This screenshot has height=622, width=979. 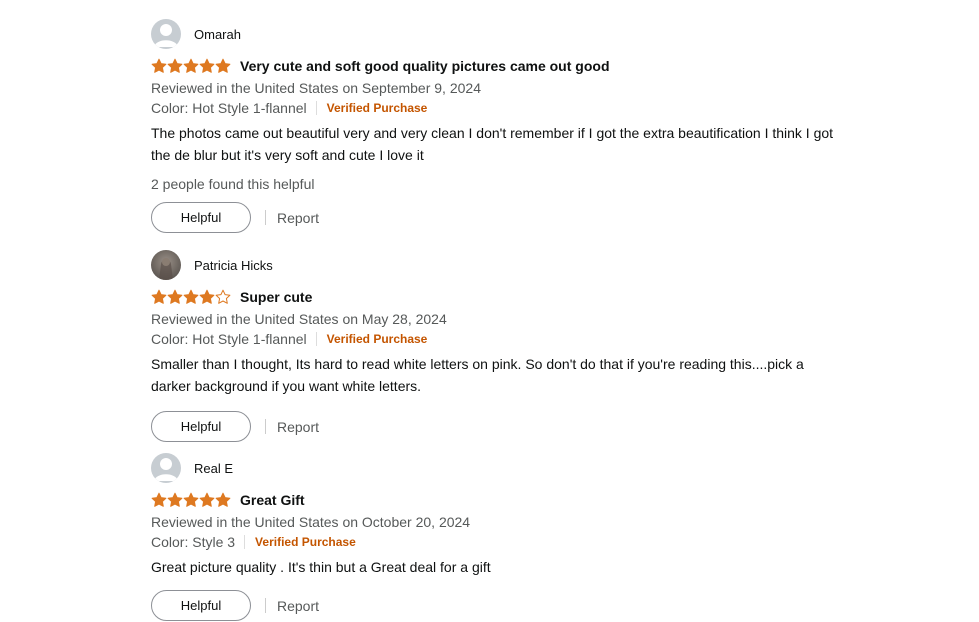 What do you see at coordinates (223, 296) in the screenshot?
I see `star-empty-icon` at bounding box center [223, 296].